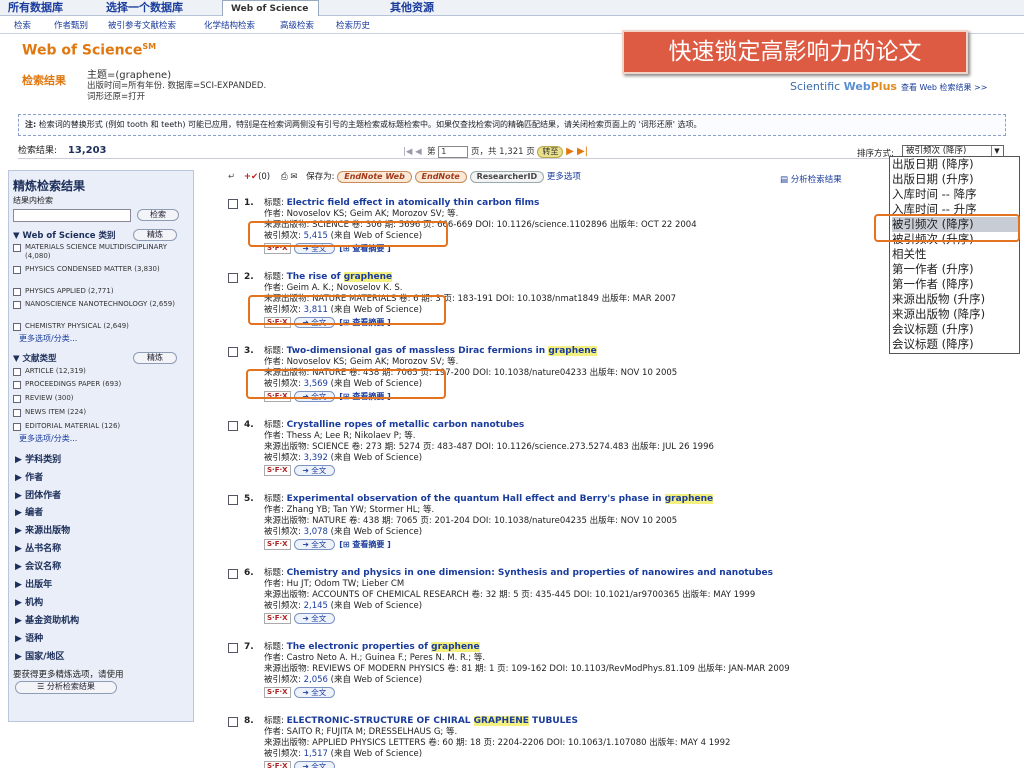  What do you see at coordinates (507, 176) in the screenshot?
I see `researcherid-button: ResearcherID` at bounding box center [507, 176].